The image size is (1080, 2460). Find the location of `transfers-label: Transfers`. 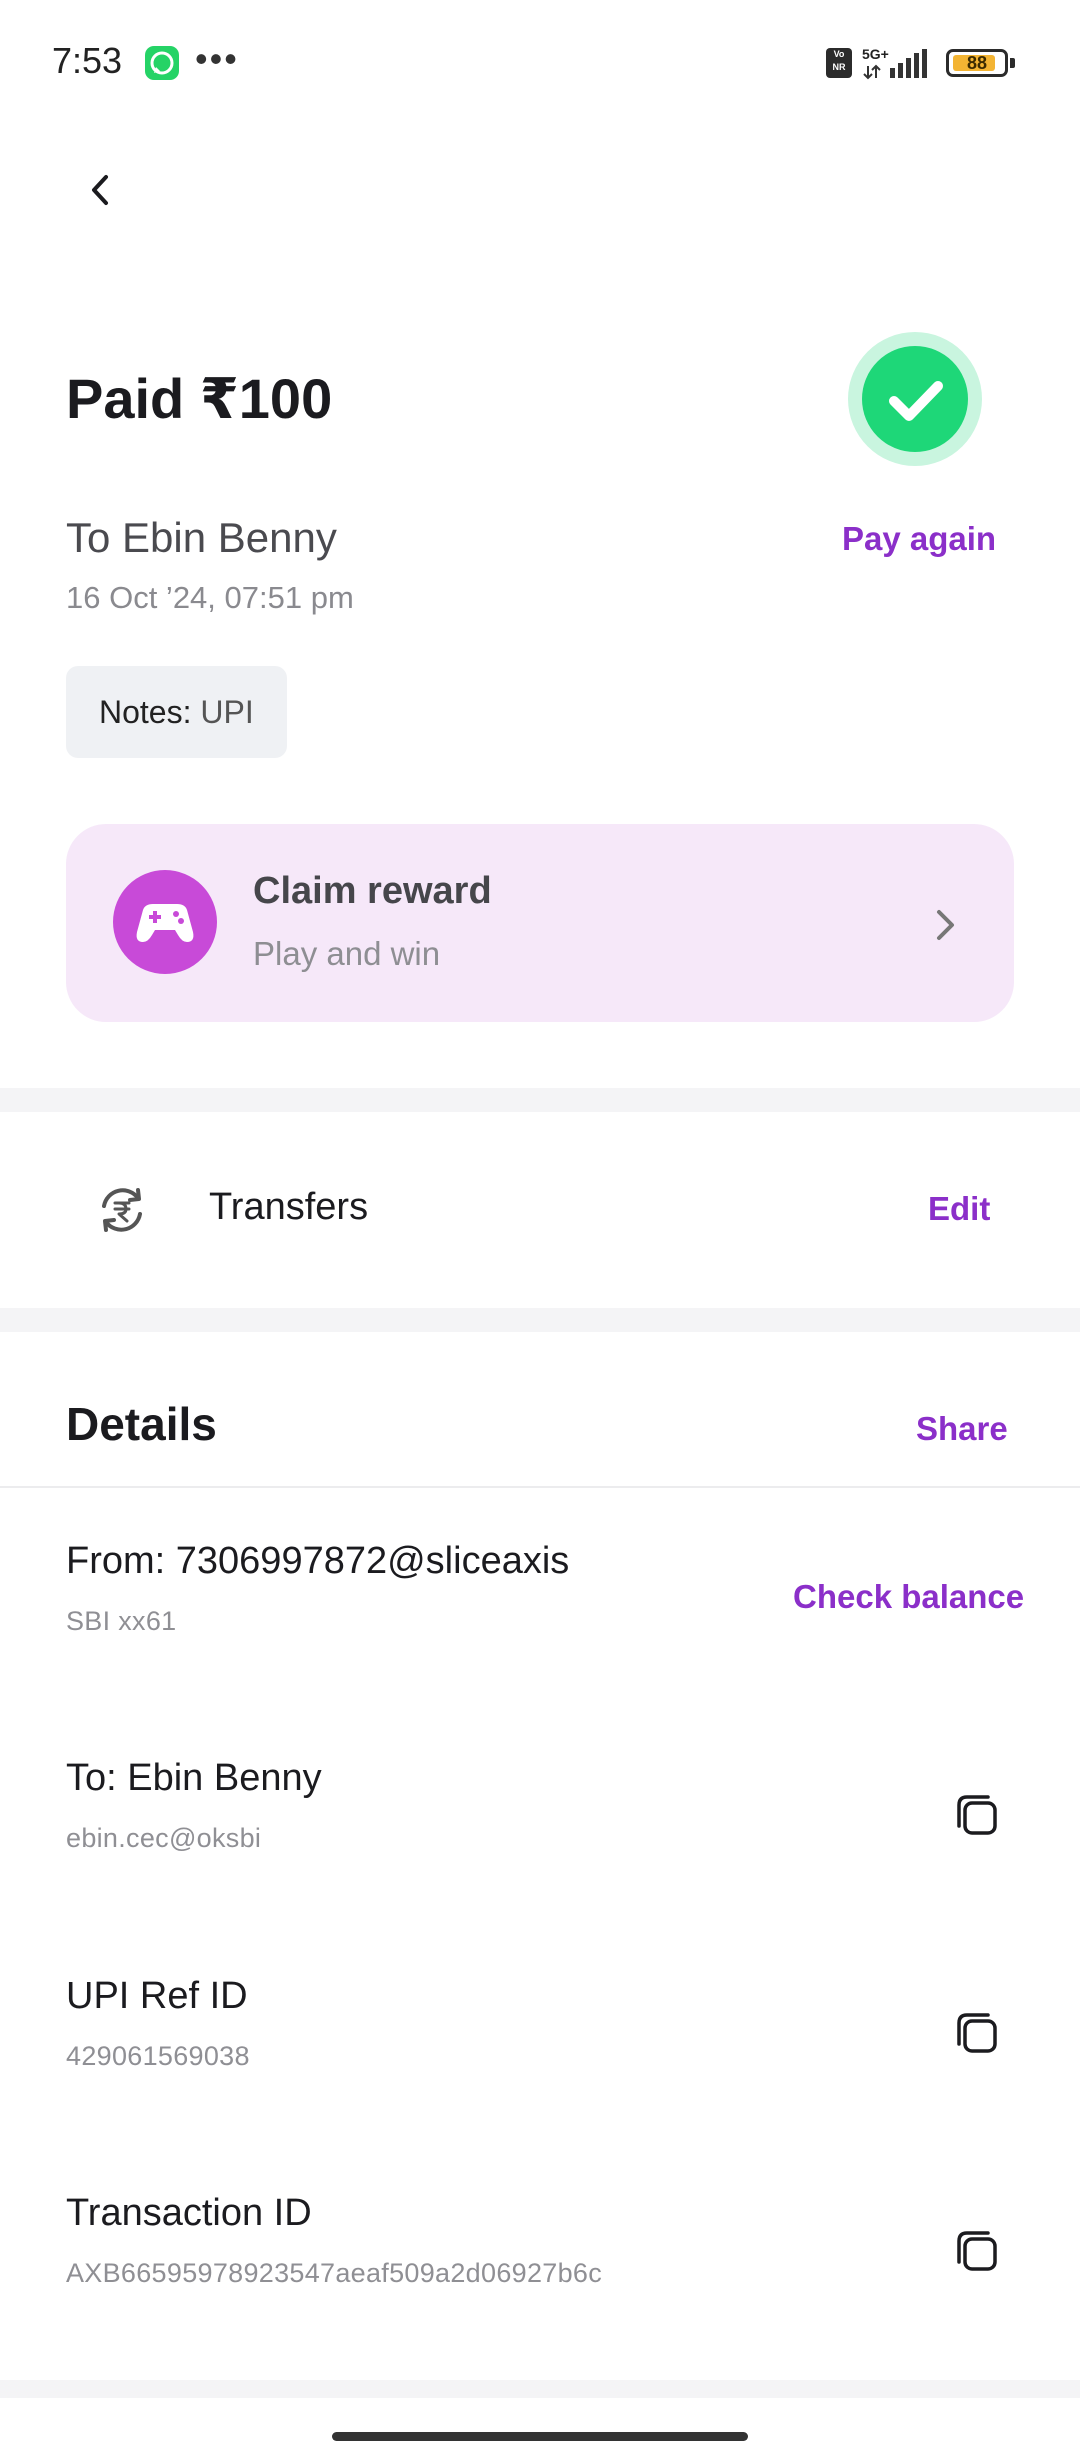

transfers-label: Transfers is located at coordinates (289, 1207).